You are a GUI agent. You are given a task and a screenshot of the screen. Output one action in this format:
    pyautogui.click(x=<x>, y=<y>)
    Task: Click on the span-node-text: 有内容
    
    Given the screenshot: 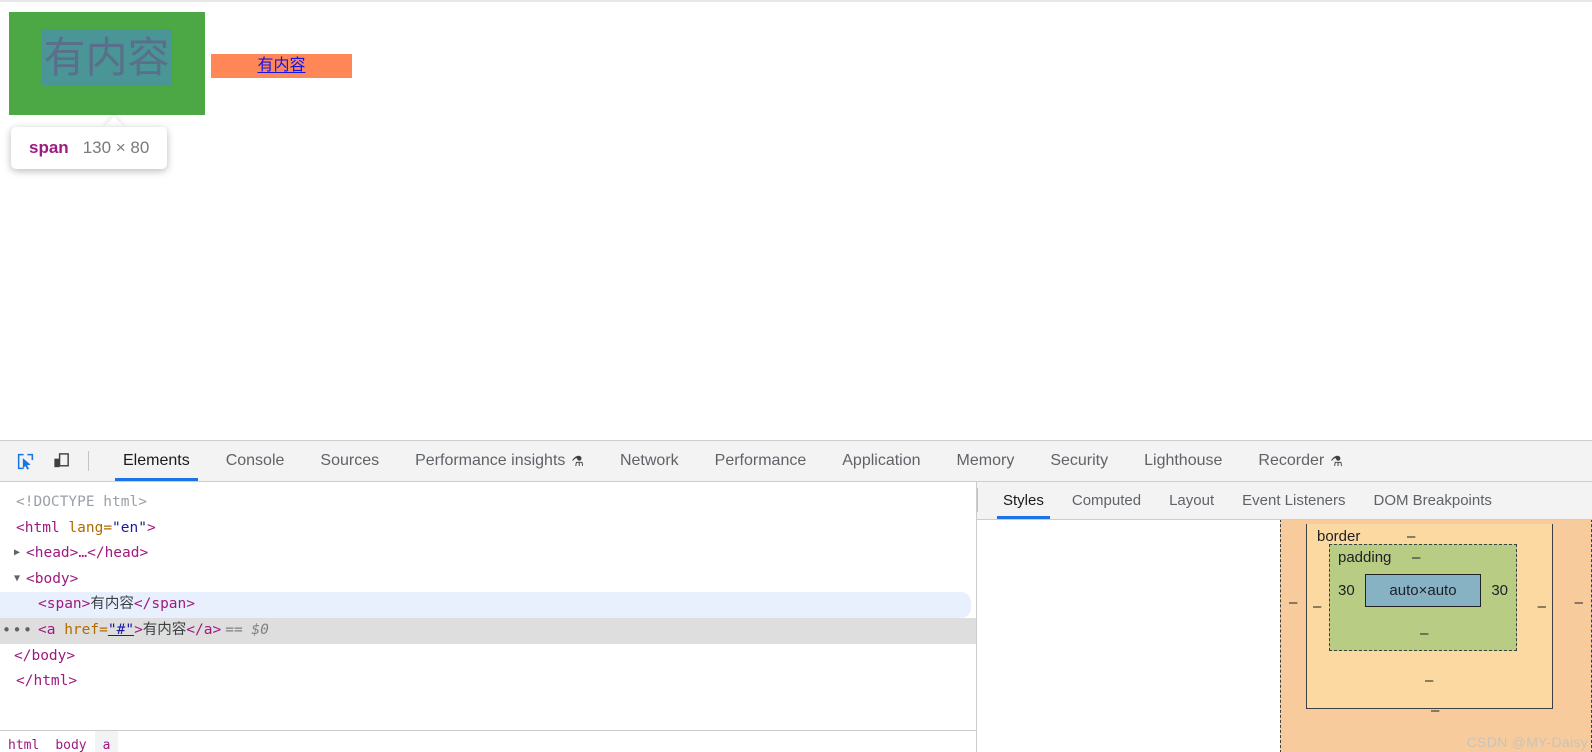 What is the action you would take?
    pyautogui.click(x=112, y=604)
    